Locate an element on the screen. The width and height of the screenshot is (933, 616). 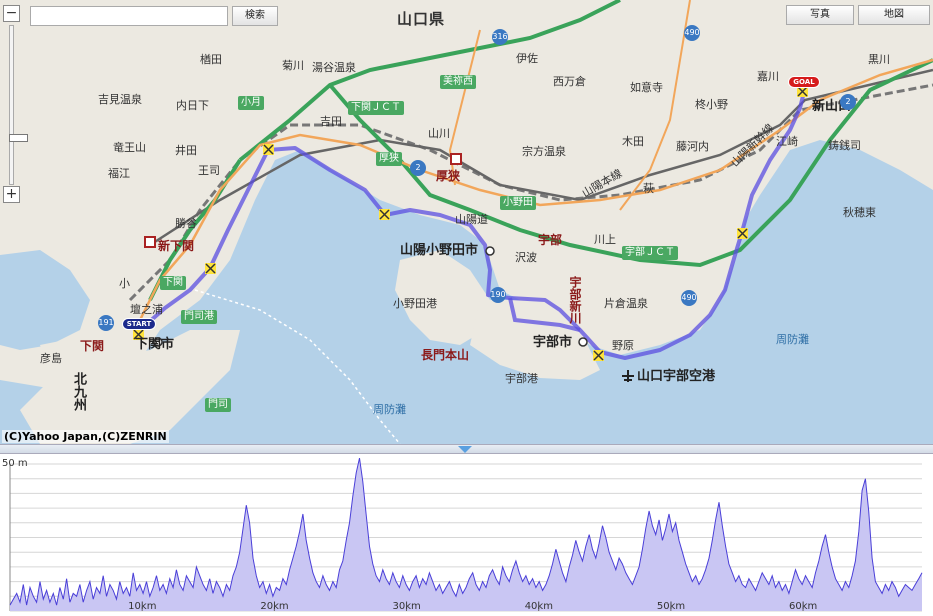
photo-view-button: 写真 is located at coordinates (820, 15).